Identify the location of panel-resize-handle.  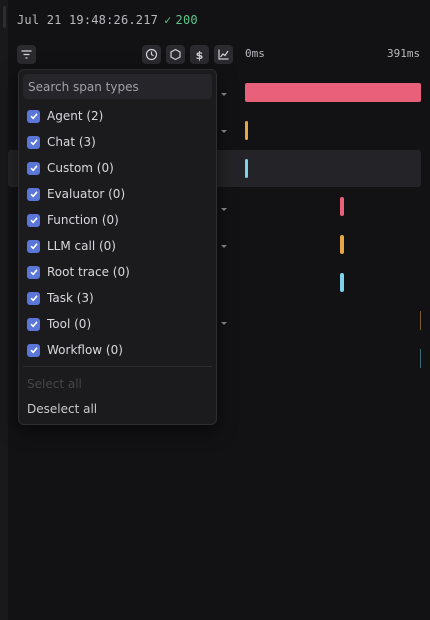
(4, 17).